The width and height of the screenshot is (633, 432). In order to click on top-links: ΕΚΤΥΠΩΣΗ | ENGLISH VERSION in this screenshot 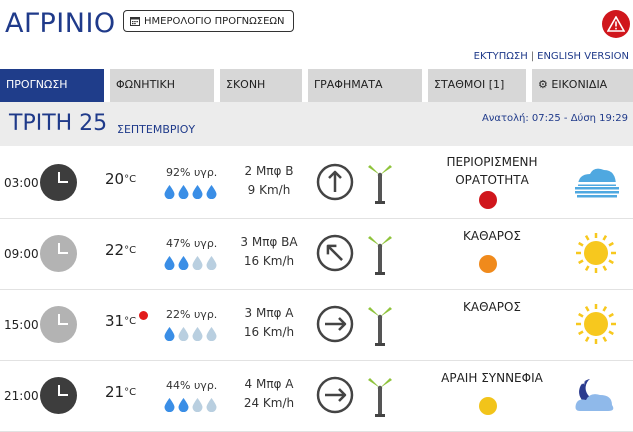, I will do `click(551, 56)`.